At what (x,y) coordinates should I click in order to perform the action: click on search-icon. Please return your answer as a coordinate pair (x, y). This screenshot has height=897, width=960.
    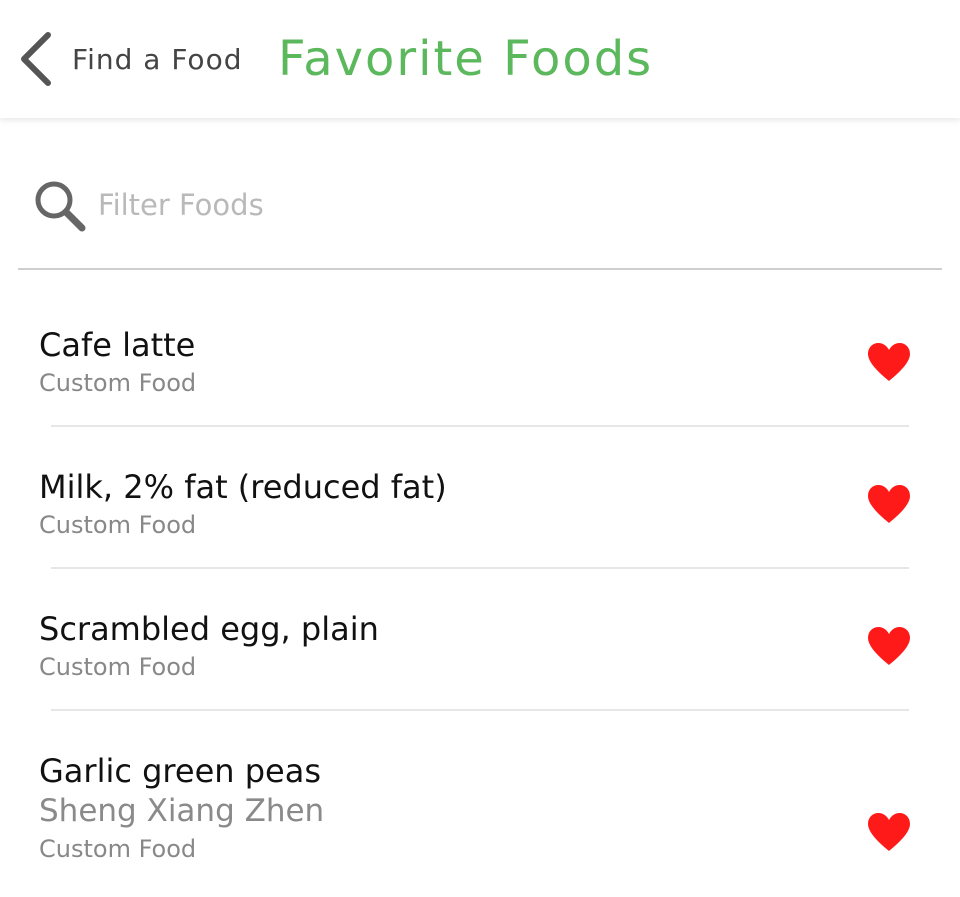
    Looking at the image, I should click on (60, 206).